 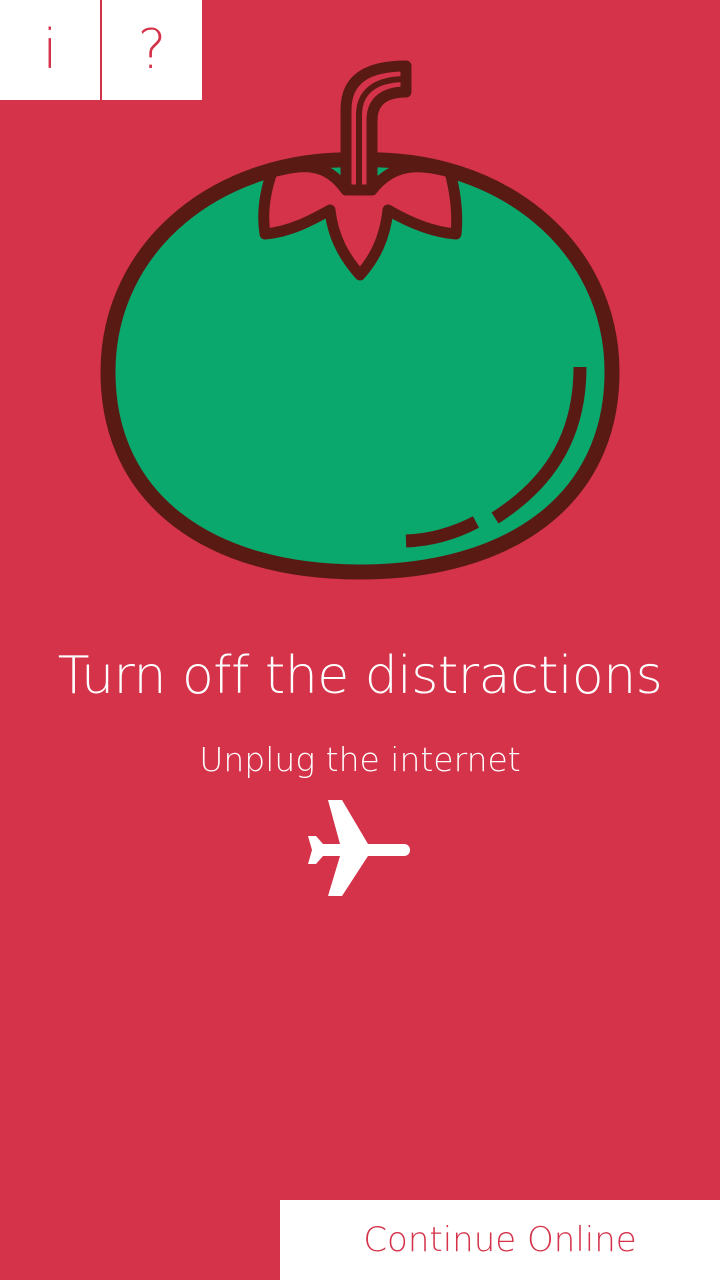 What do you see at coordinates (360, 759) in the screenshot?
I see `subheadline: Unplug the internet` at bounding box center [360, 759].